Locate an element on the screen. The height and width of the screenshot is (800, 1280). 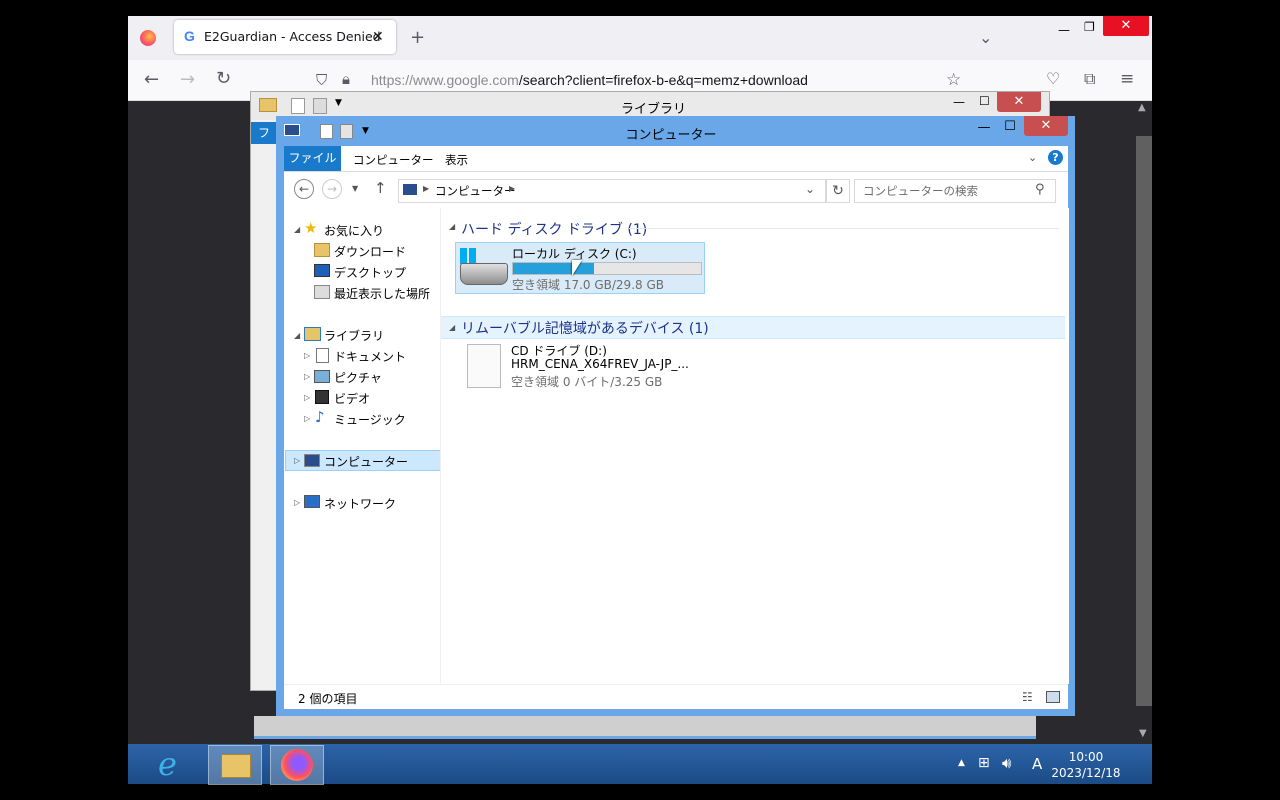
scroll-up-icon: ▲ is located at coordinates (1142, 107).